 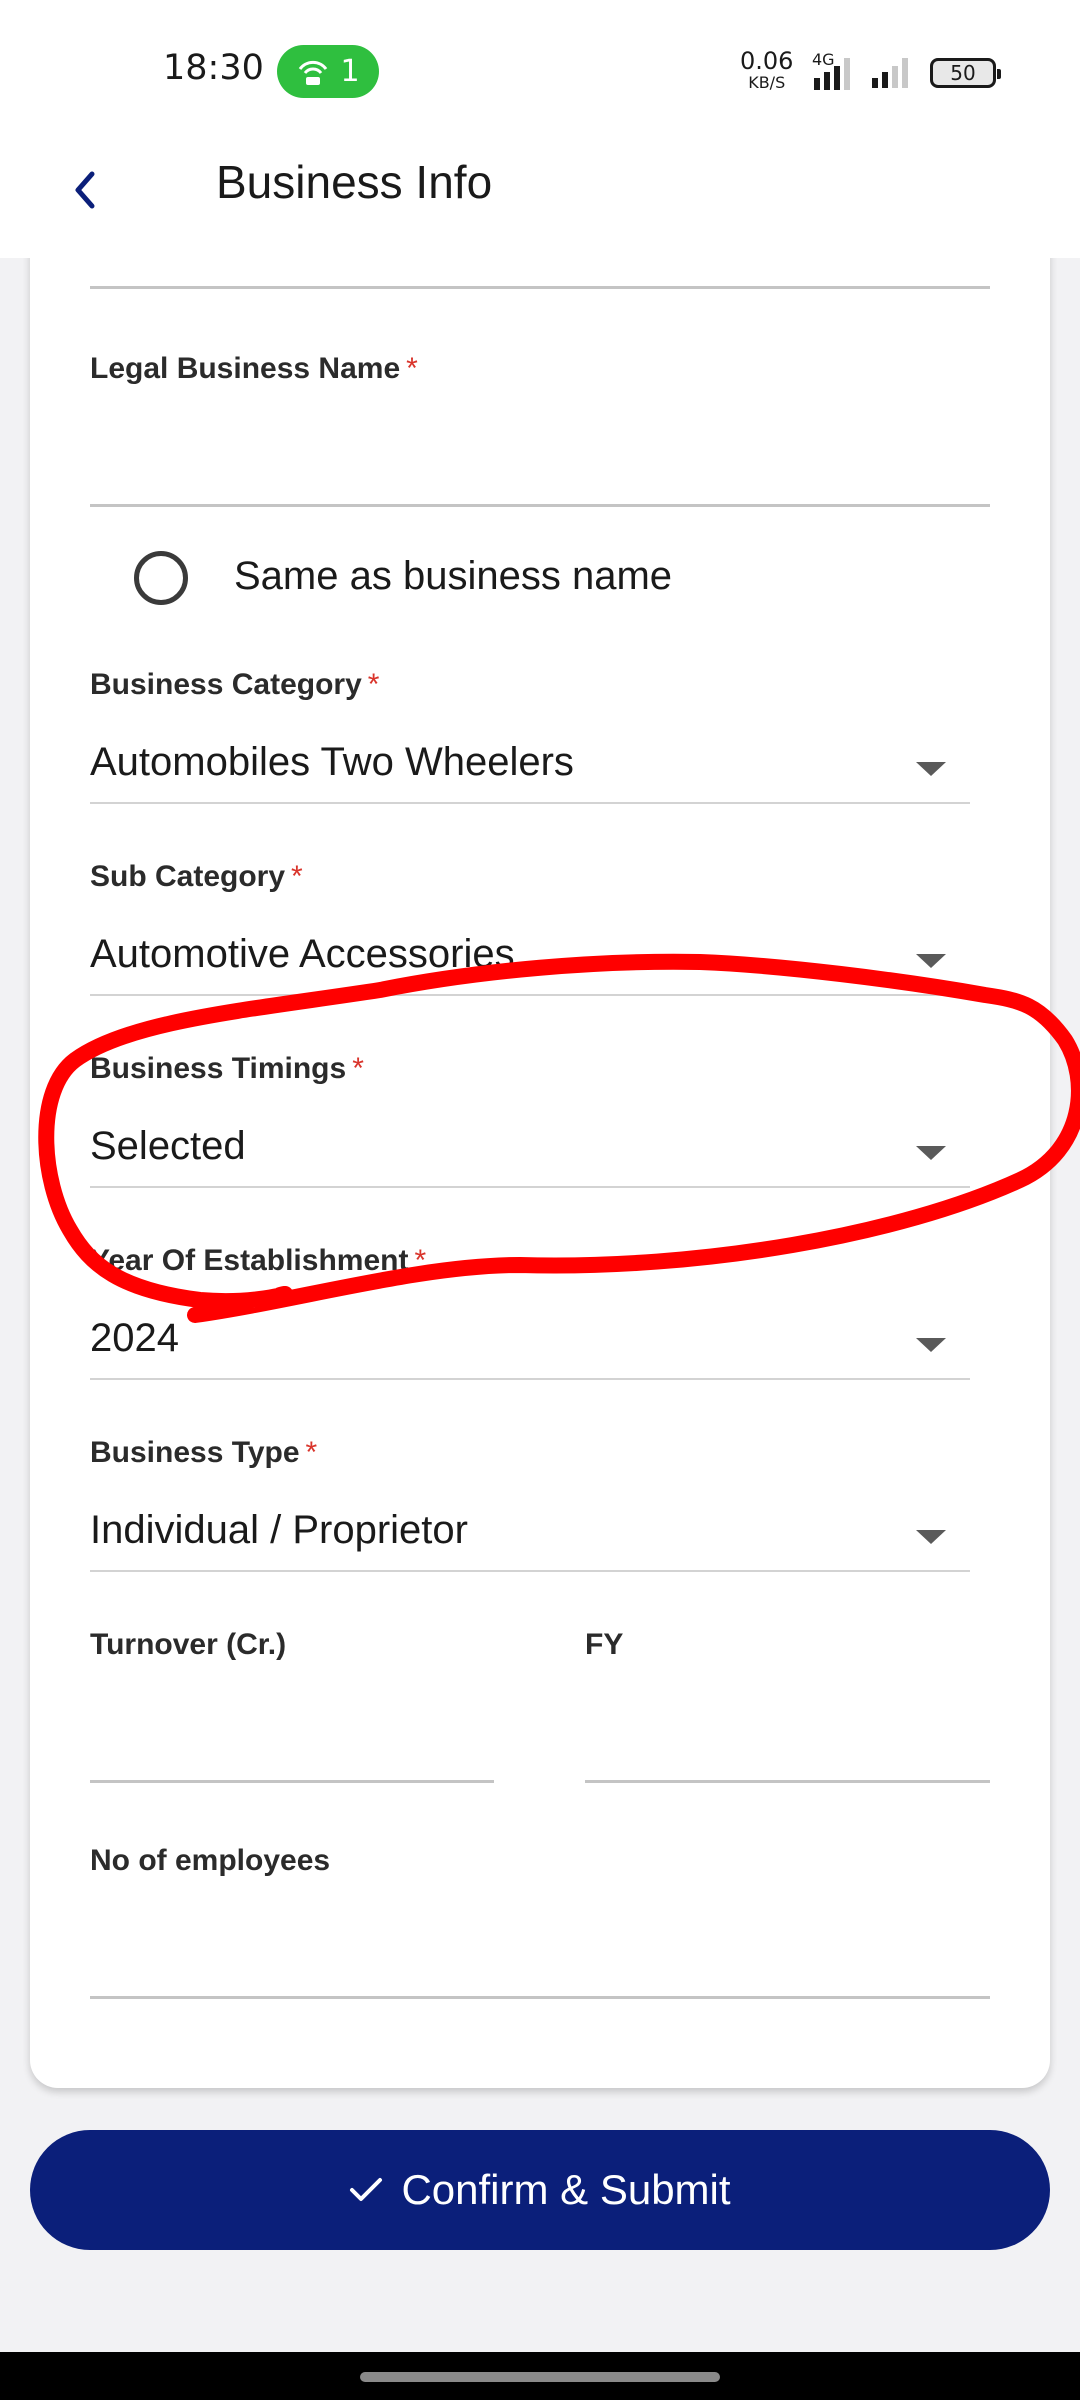 What do you see at coordinates (540, 453) in the screenshot?
I see `legal-business-name-input` at bounding box center [540, 453].